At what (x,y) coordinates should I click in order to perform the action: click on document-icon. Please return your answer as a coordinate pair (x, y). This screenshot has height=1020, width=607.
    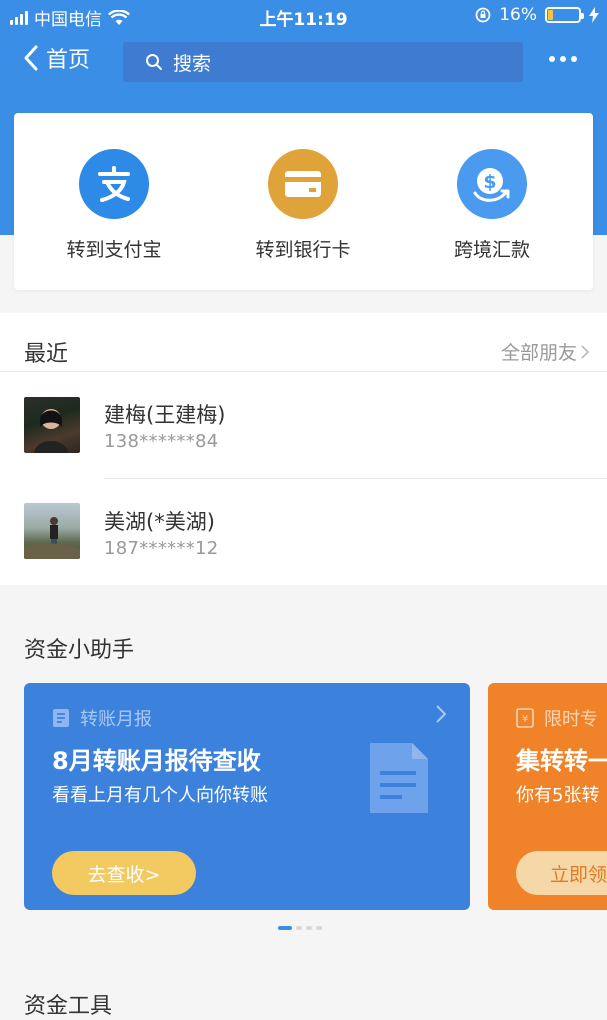
    Looking at the image, I should click on (399, 778).